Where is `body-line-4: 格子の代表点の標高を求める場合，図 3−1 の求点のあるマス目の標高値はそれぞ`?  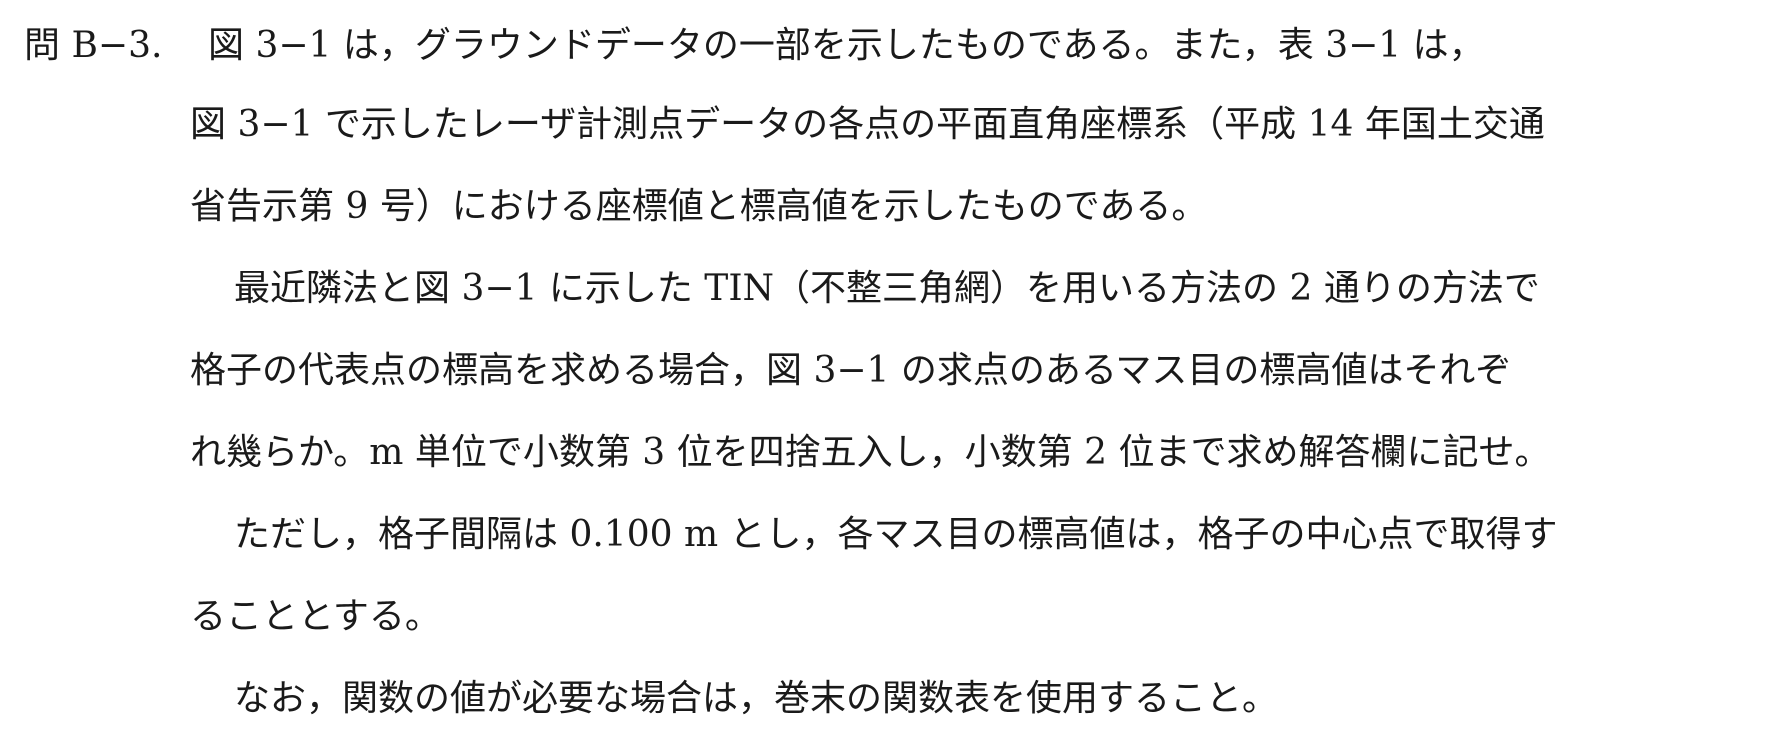
body-line-4: 格子の代表点の標高を求める場合，図 3−1 の求点のあるマス目の標高値はそれぞ is located at coordinates (851, 370).